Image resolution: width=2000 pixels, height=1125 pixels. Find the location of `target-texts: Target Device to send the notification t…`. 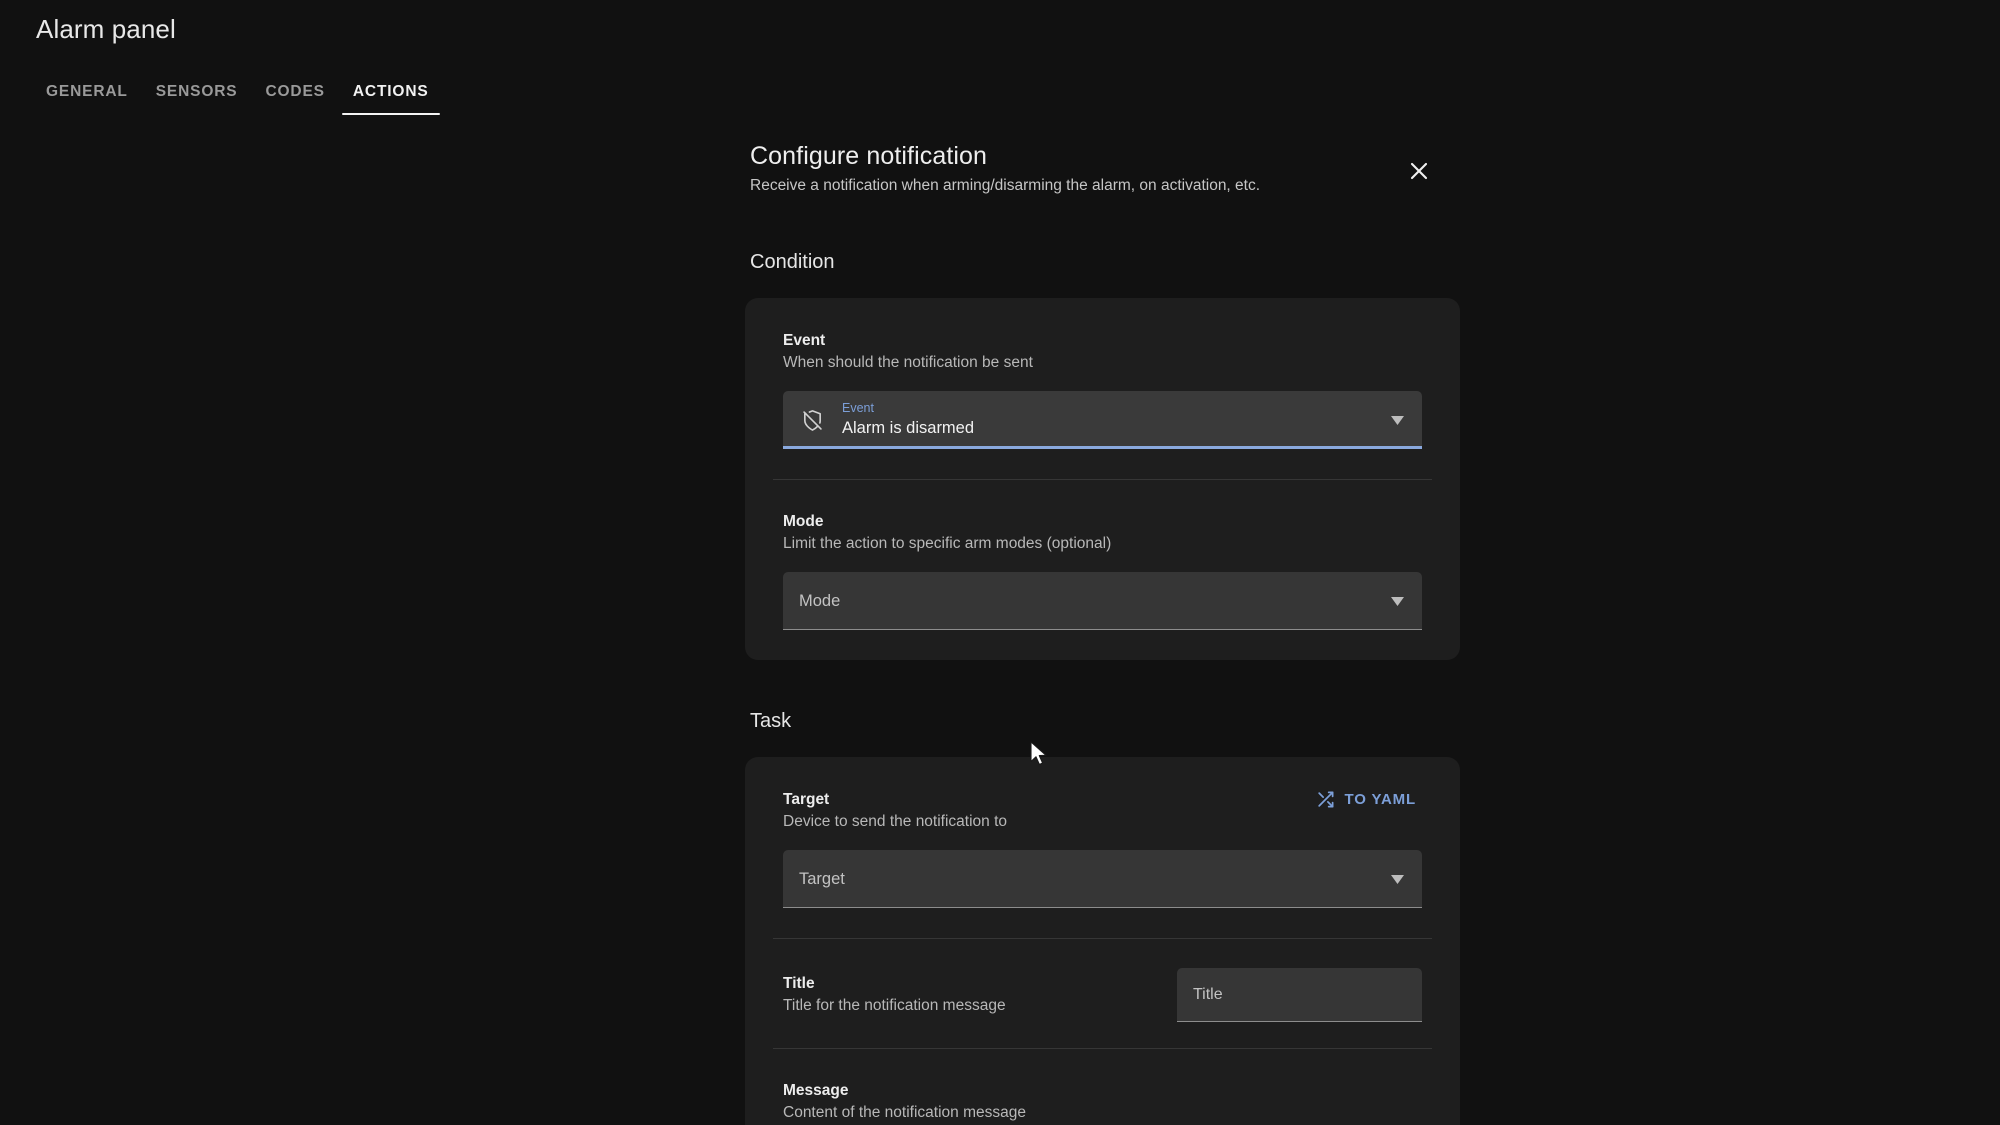

target-texts: Target Device to send the notification t… is located at coordinates (895, 811).